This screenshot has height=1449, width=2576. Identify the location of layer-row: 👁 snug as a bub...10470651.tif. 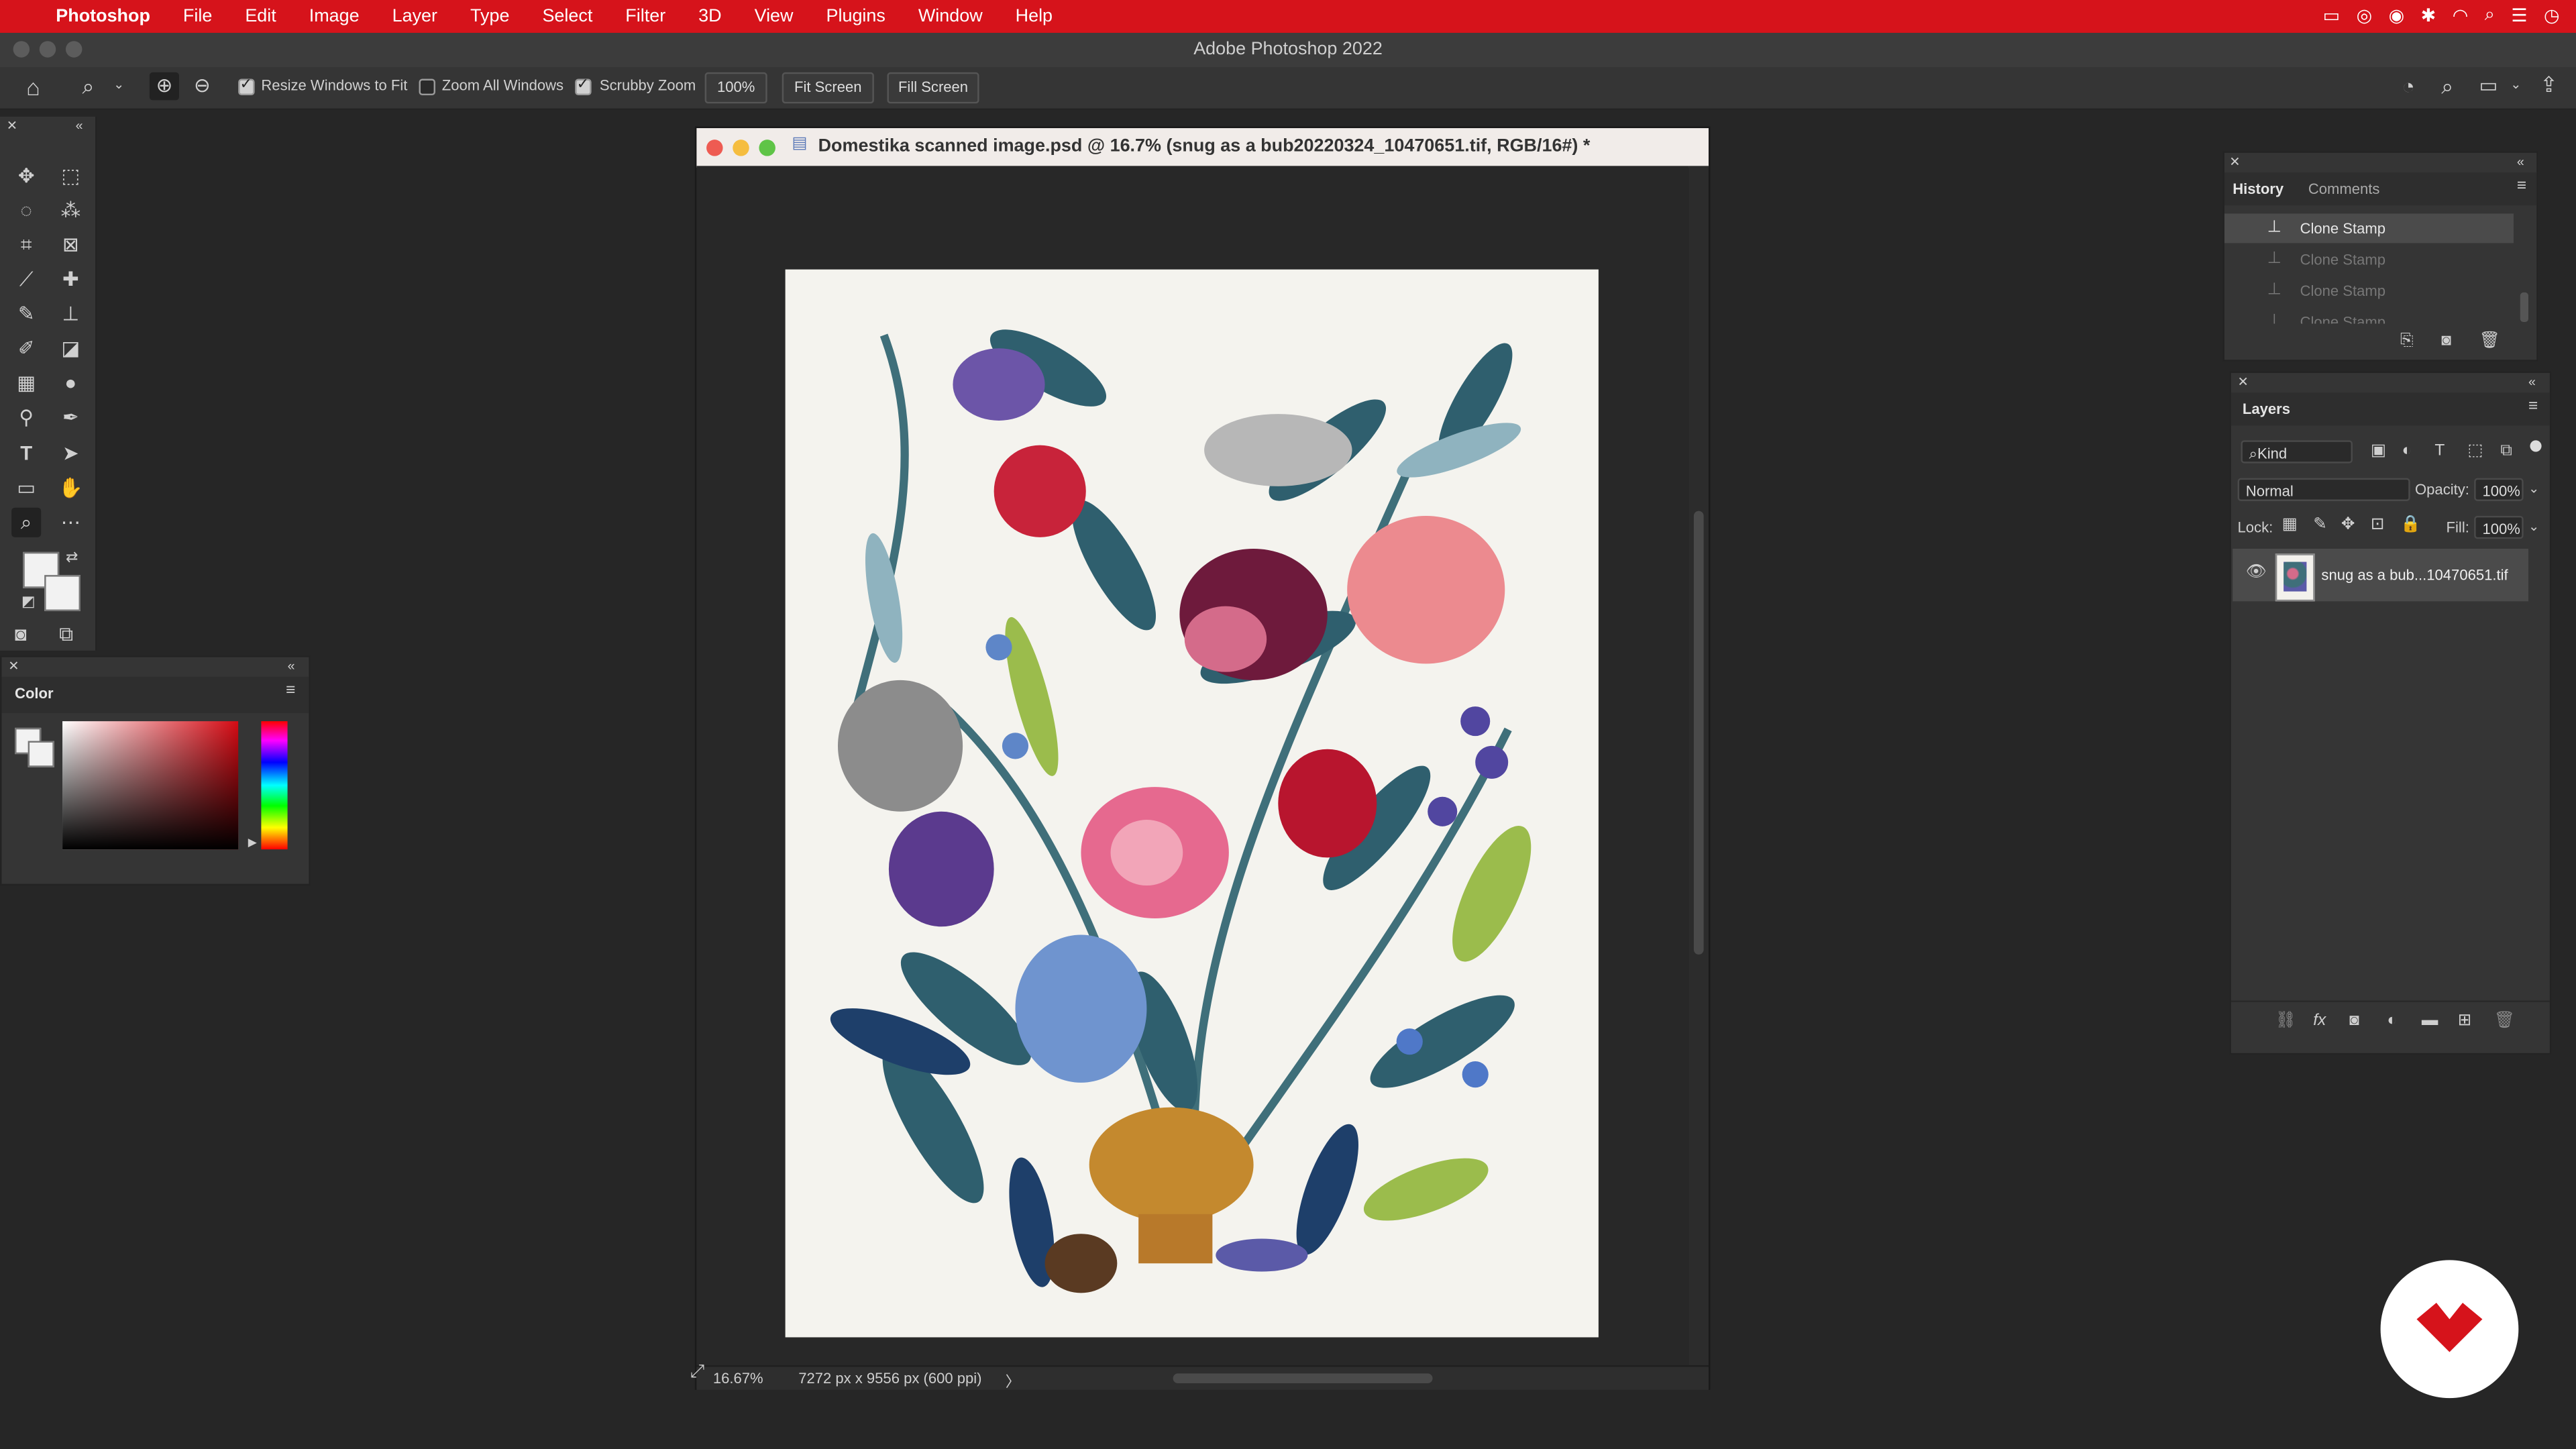
(2381, 575).